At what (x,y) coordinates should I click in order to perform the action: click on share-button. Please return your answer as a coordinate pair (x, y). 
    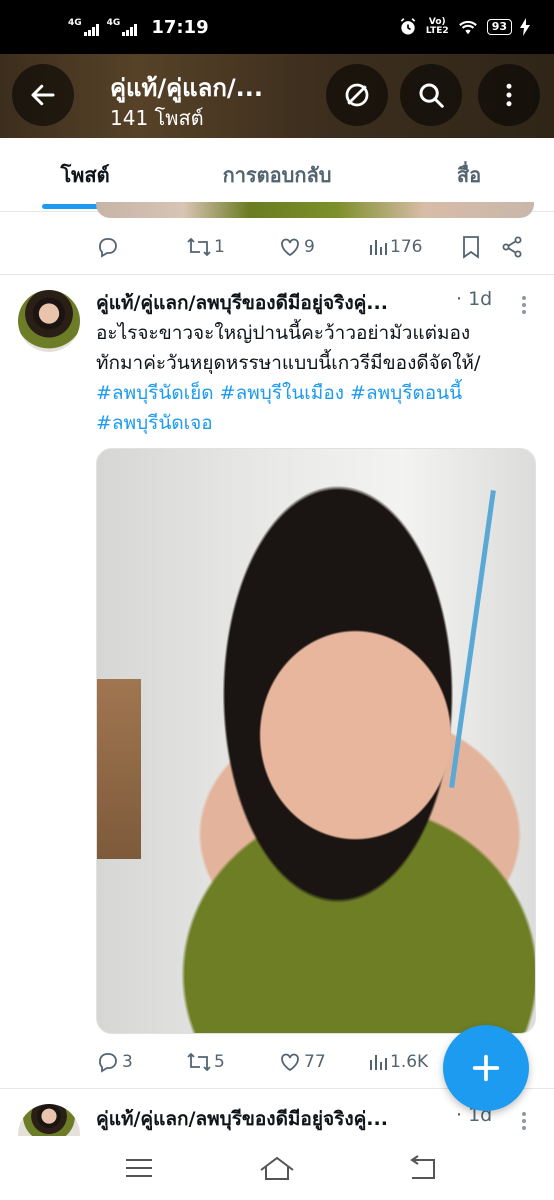
    Looking at the image, I should click on (512, 247).